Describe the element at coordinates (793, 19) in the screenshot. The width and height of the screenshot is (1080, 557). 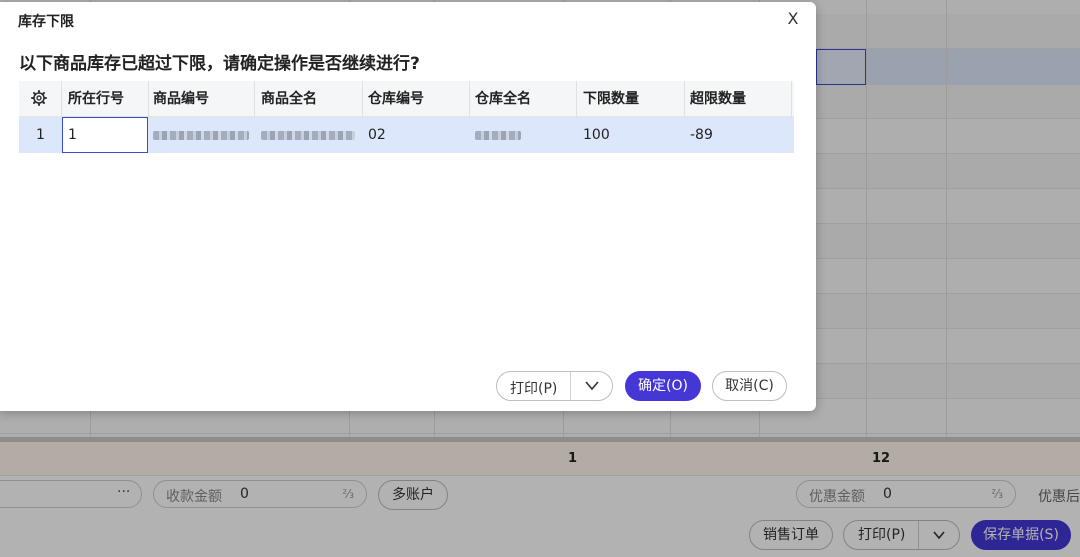
I see `close-icon: X` at that location.